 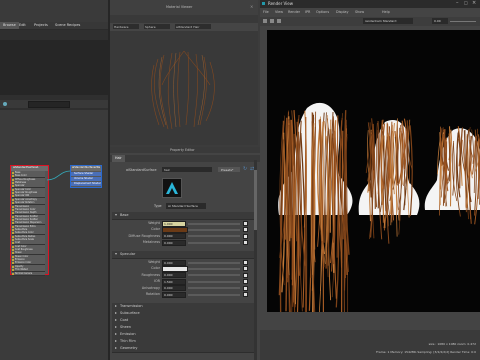 What do you see at coordinates (168, 223) in the screenshot?
I see `property-value: 1.000` at bounding box center [168, 223].